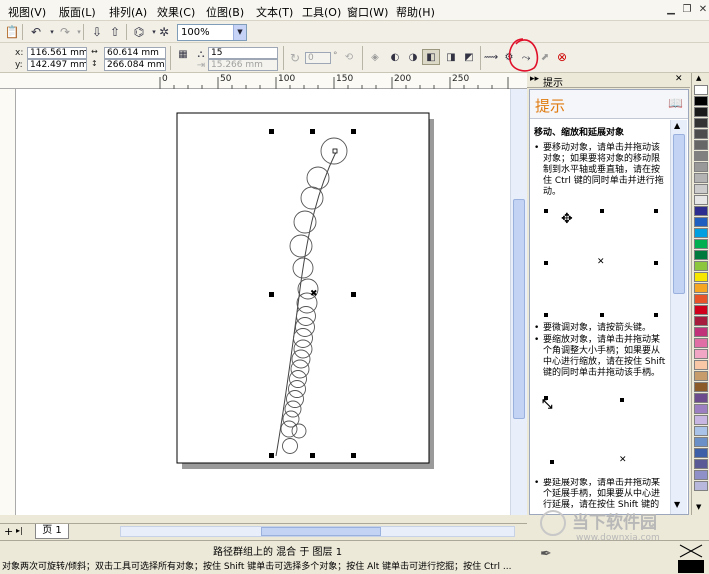  I want to click on menu-bitmaps: 位图(B), so click(225, 12).